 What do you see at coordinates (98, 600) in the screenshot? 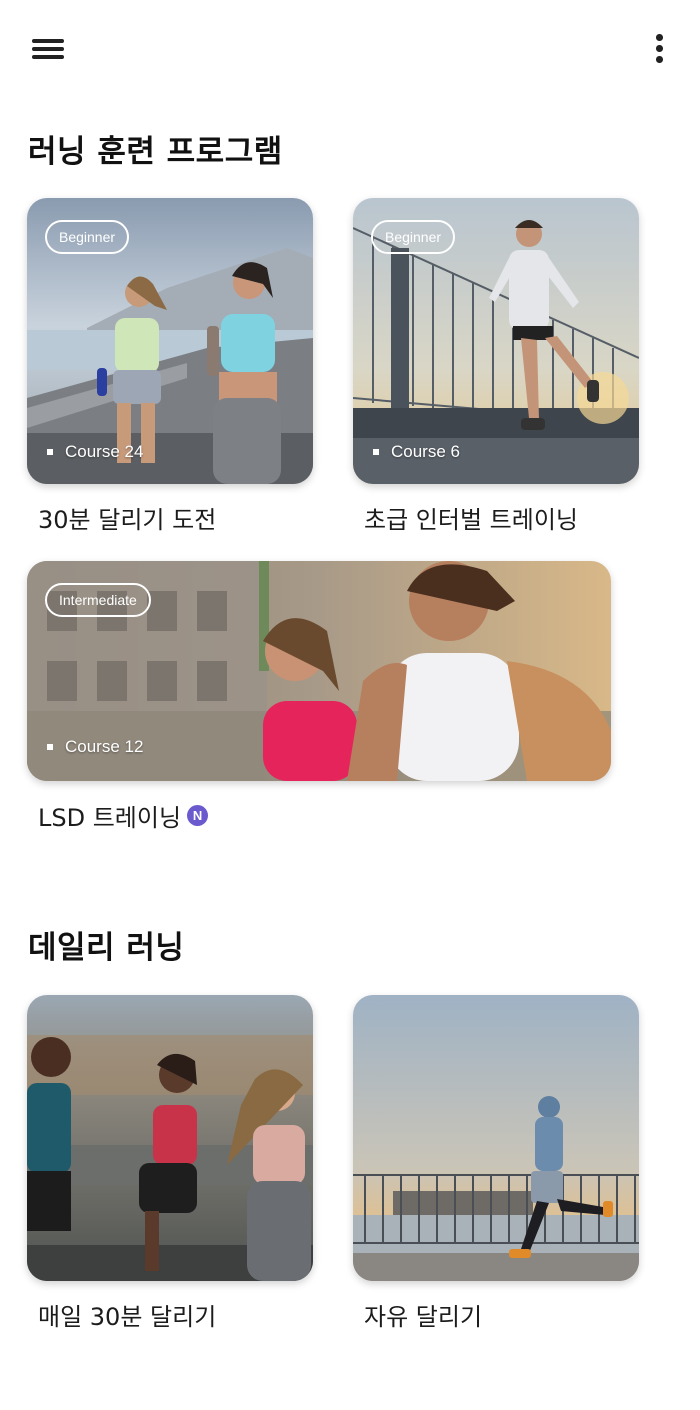
I see `level-badge: Intermediate` at bounding box center [98, 600].